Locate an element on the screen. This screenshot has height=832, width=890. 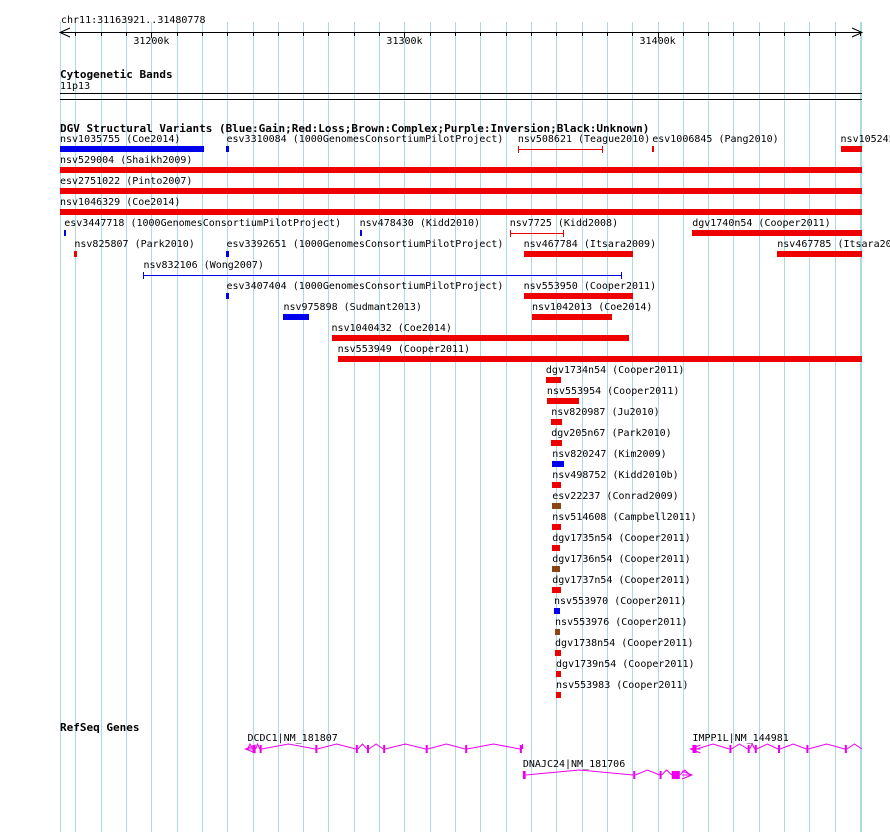
sv-label: nsv975898 (Sudmant2013) is located at coordinates (352, 307).